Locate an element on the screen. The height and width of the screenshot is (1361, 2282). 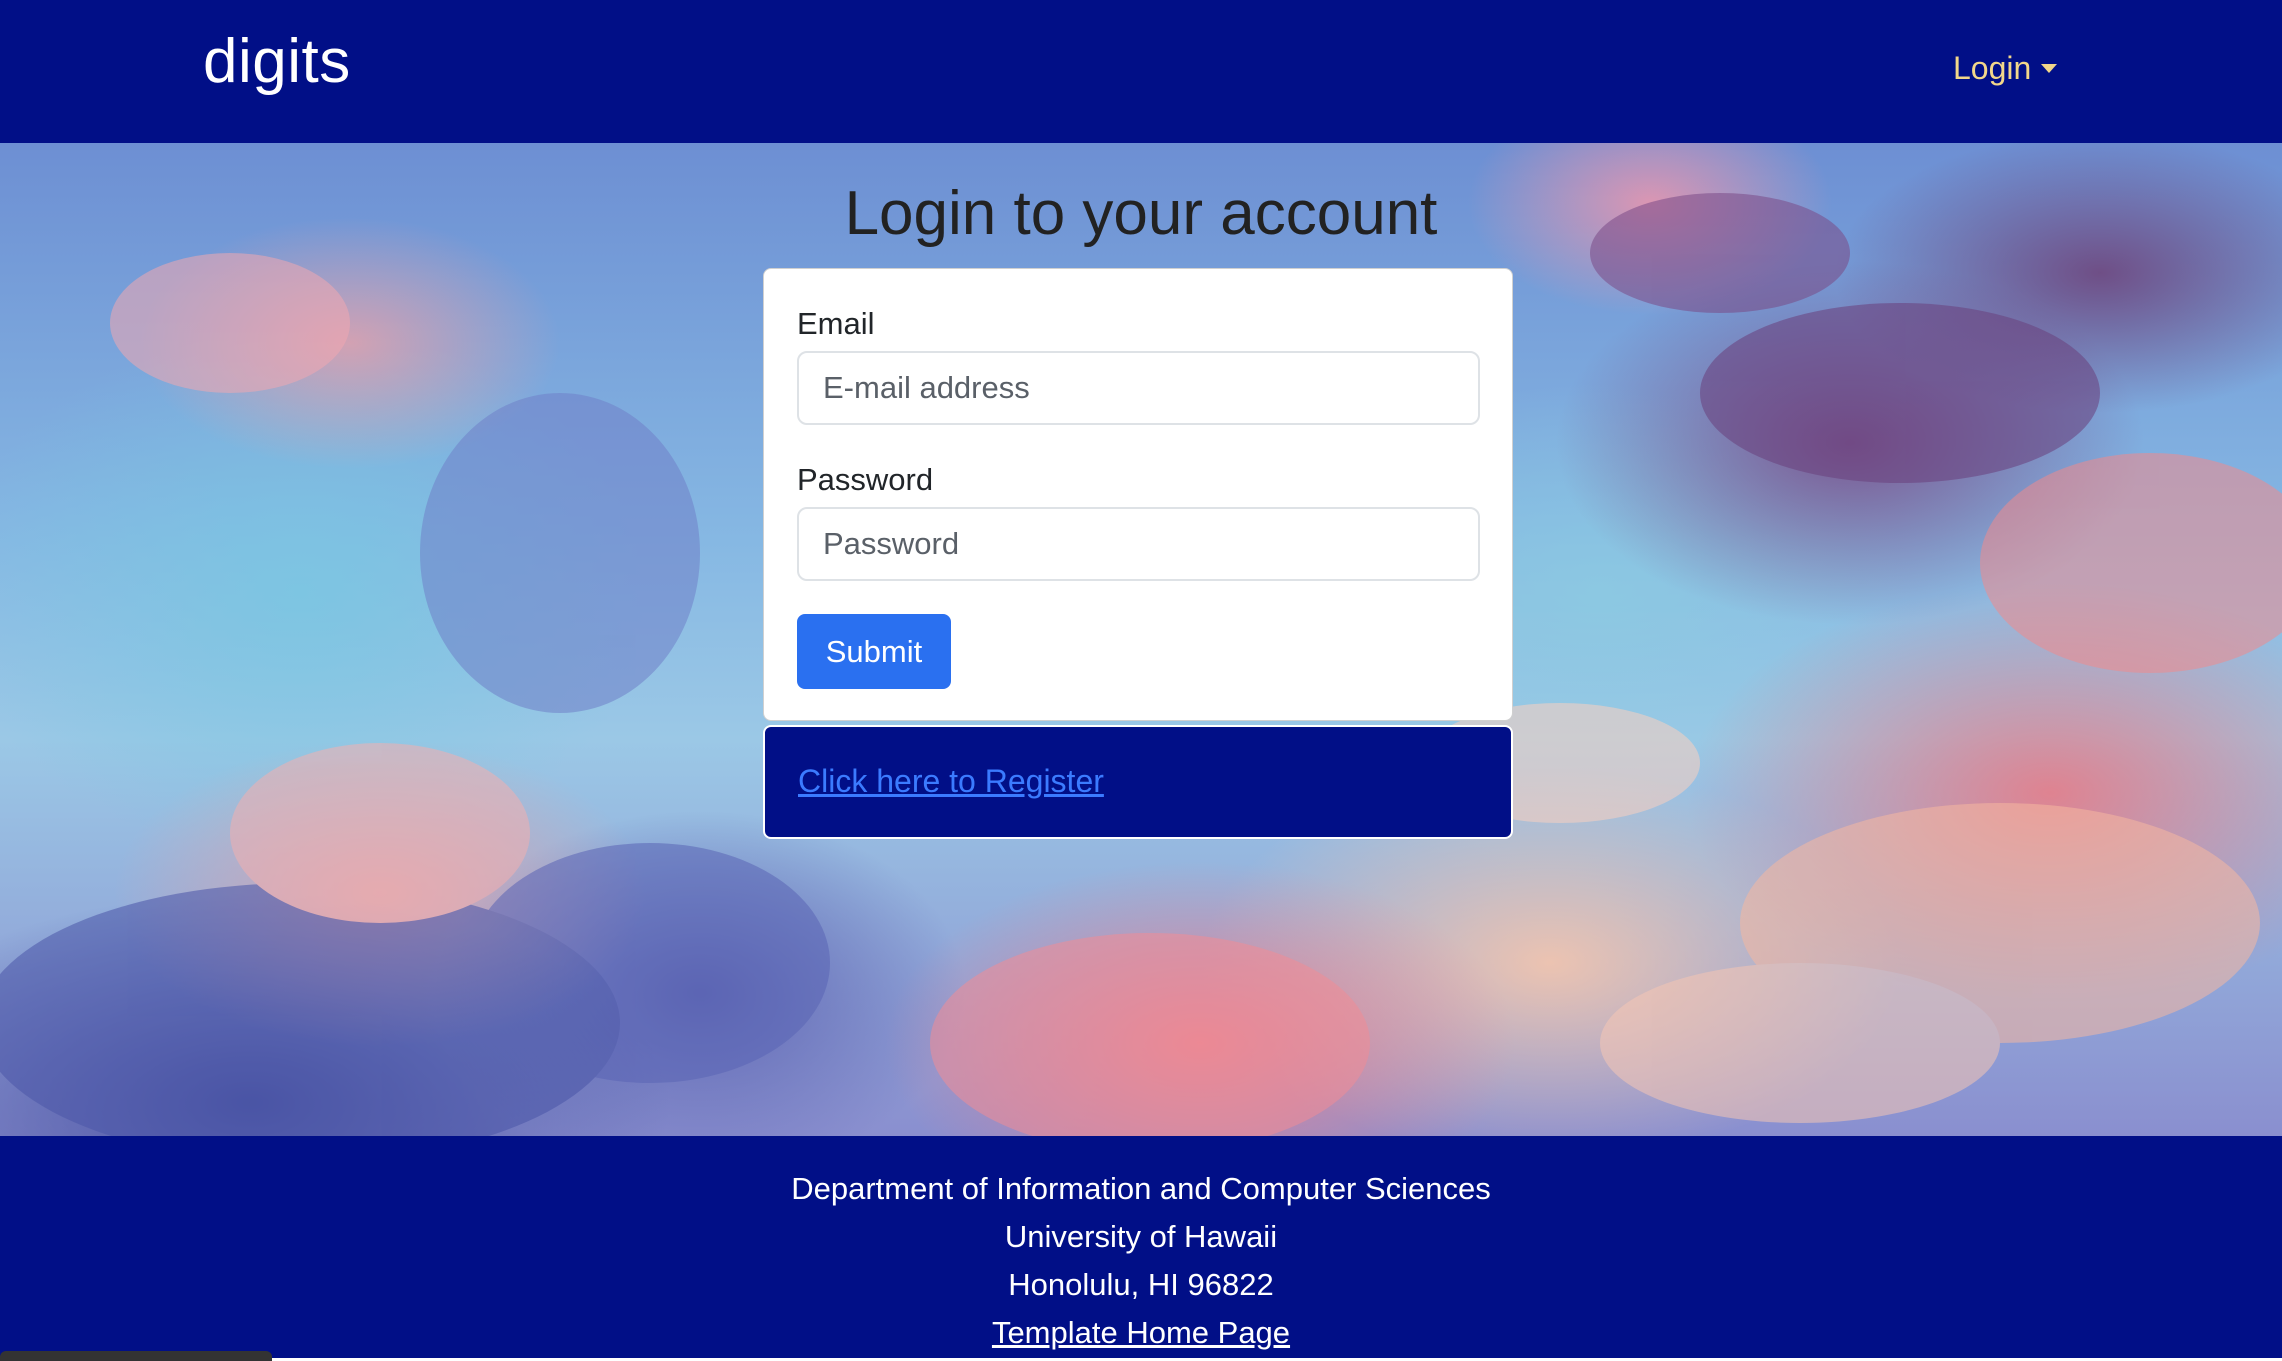
navbar: digits Login is located at coordinates (1141, 71).